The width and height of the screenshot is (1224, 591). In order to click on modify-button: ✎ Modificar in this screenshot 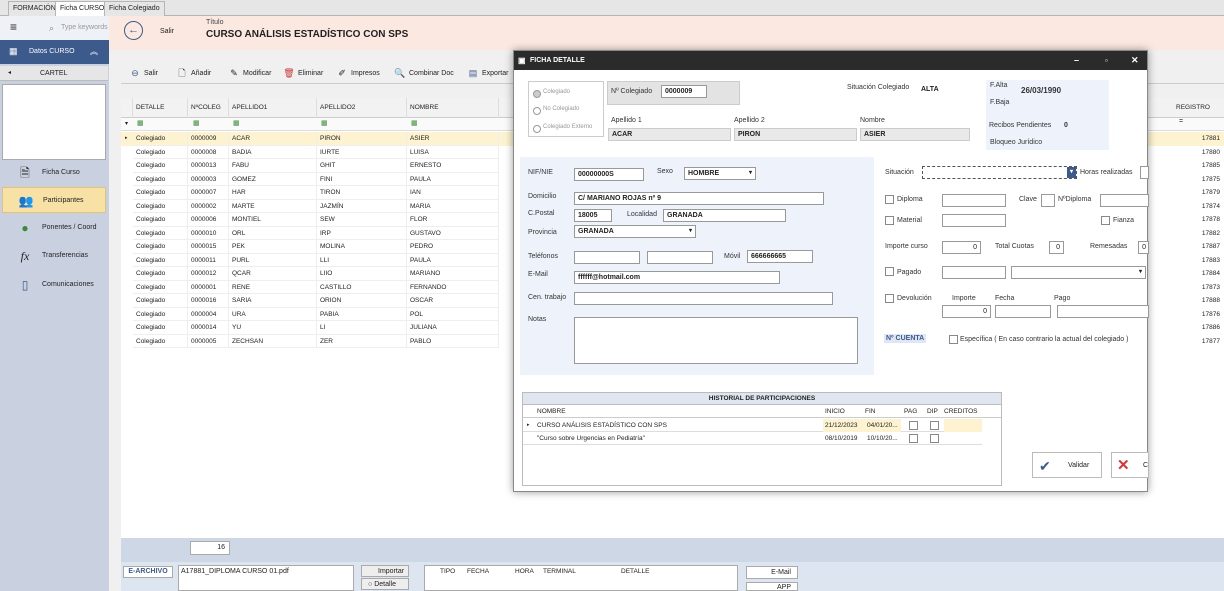, I will do `click(249, 74)`.